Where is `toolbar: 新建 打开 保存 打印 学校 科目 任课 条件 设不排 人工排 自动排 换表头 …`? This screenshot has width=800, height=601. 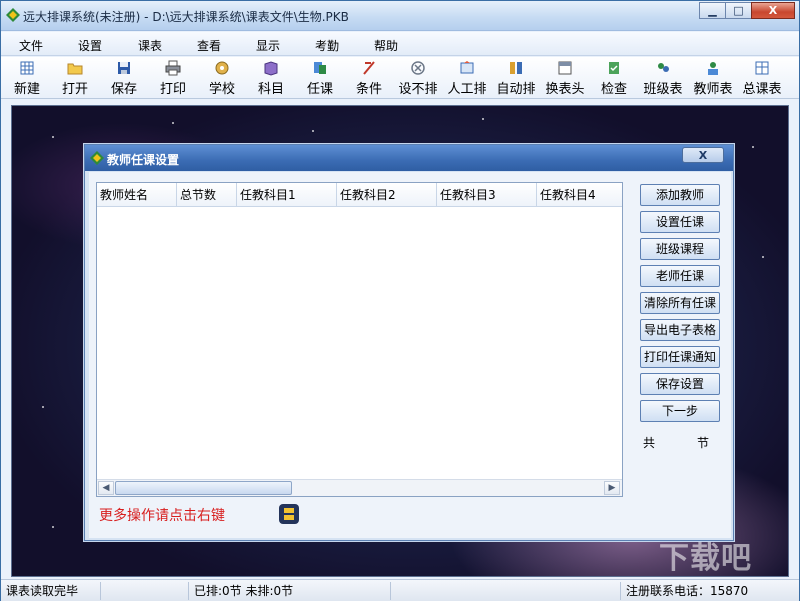 toolbar: 新建 打开 保存 打印 学校 科目 任课 条件 设不排 人工排 自动排 换表头 … is located at coordinates (400, 78).